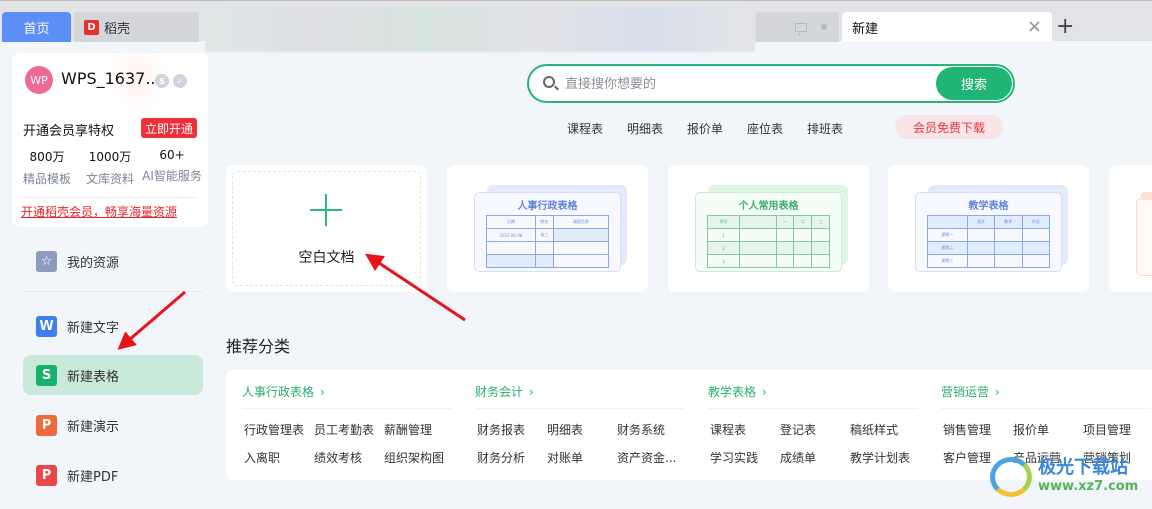 The height and width of the screenshot is (509, 1152). What do you see at coordinates (274, 429) in the screenshot?
I see `category-item: 行政管理表` at bounding box center [274, 429].